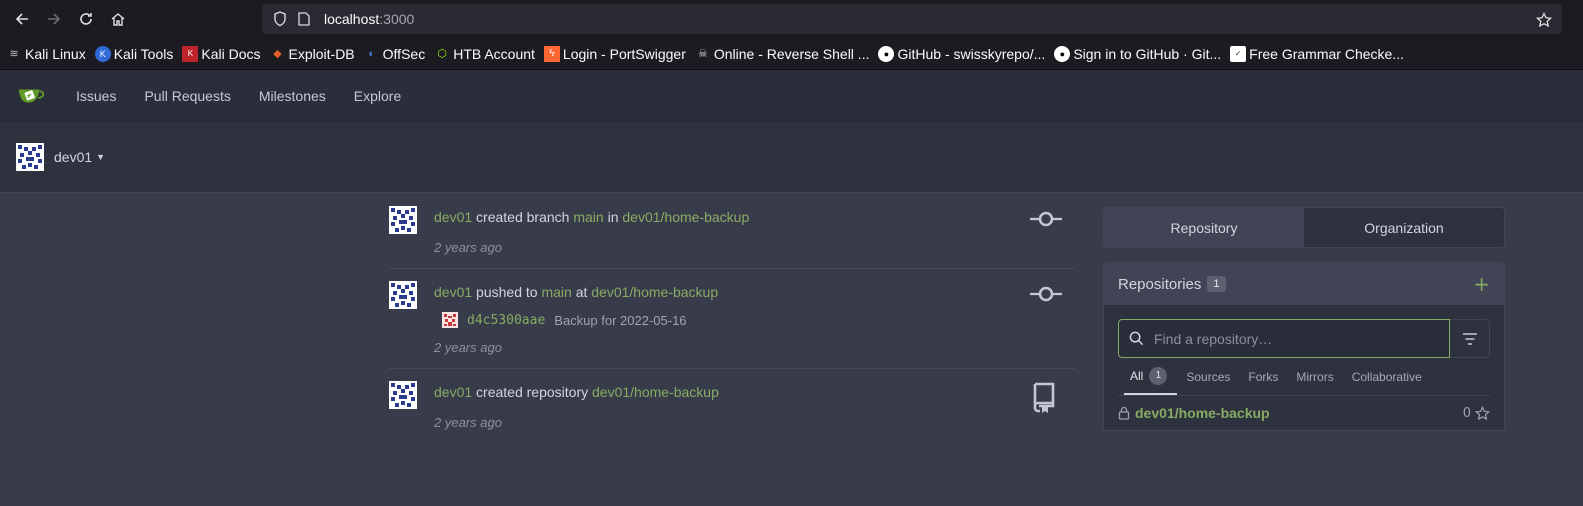  What do you see at coordinates (1294, 338) in the screenshot?
I see `repo-search-input` at bounding box center [1294, 338].